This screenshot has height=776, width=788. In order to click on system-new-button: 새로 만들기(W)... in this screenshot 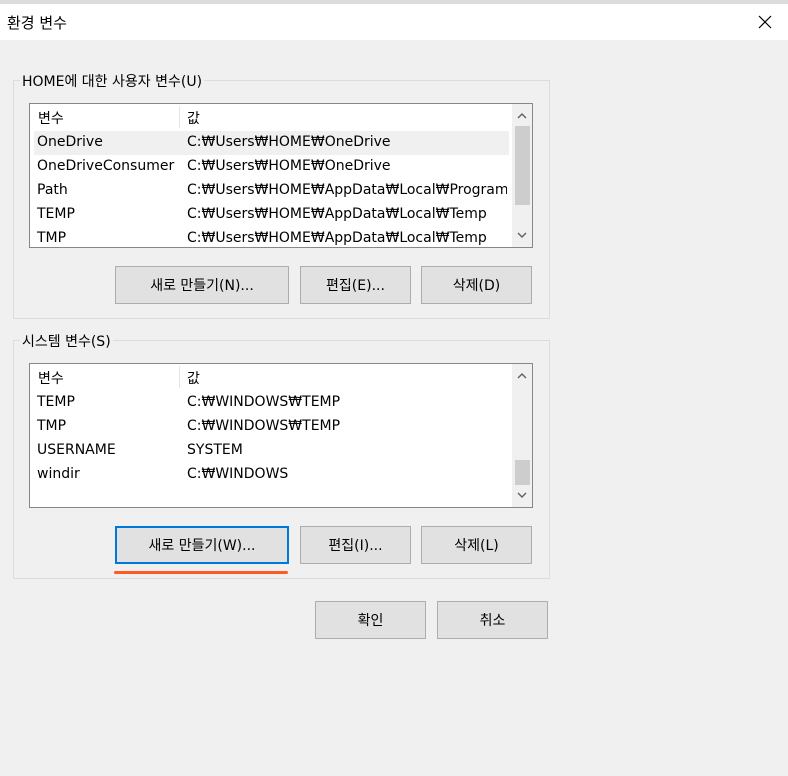, I will do `click(202, 545)`.